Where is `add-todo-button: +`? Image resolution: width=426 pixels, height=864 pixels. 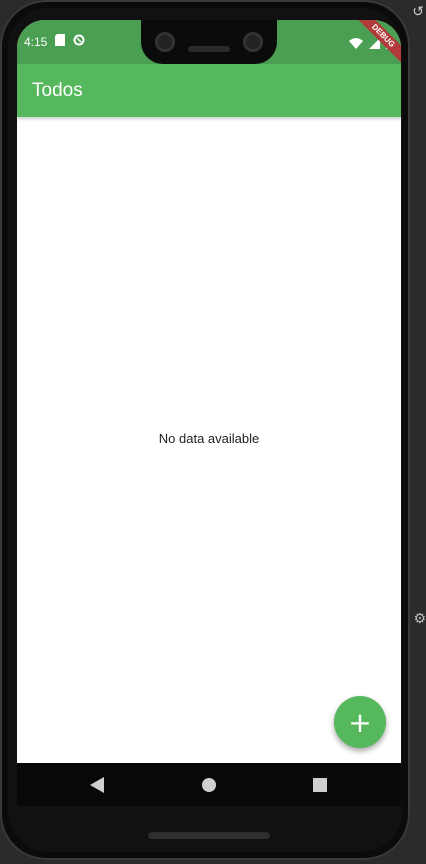 add-todo-button: + is located at coordinates (360, 722).